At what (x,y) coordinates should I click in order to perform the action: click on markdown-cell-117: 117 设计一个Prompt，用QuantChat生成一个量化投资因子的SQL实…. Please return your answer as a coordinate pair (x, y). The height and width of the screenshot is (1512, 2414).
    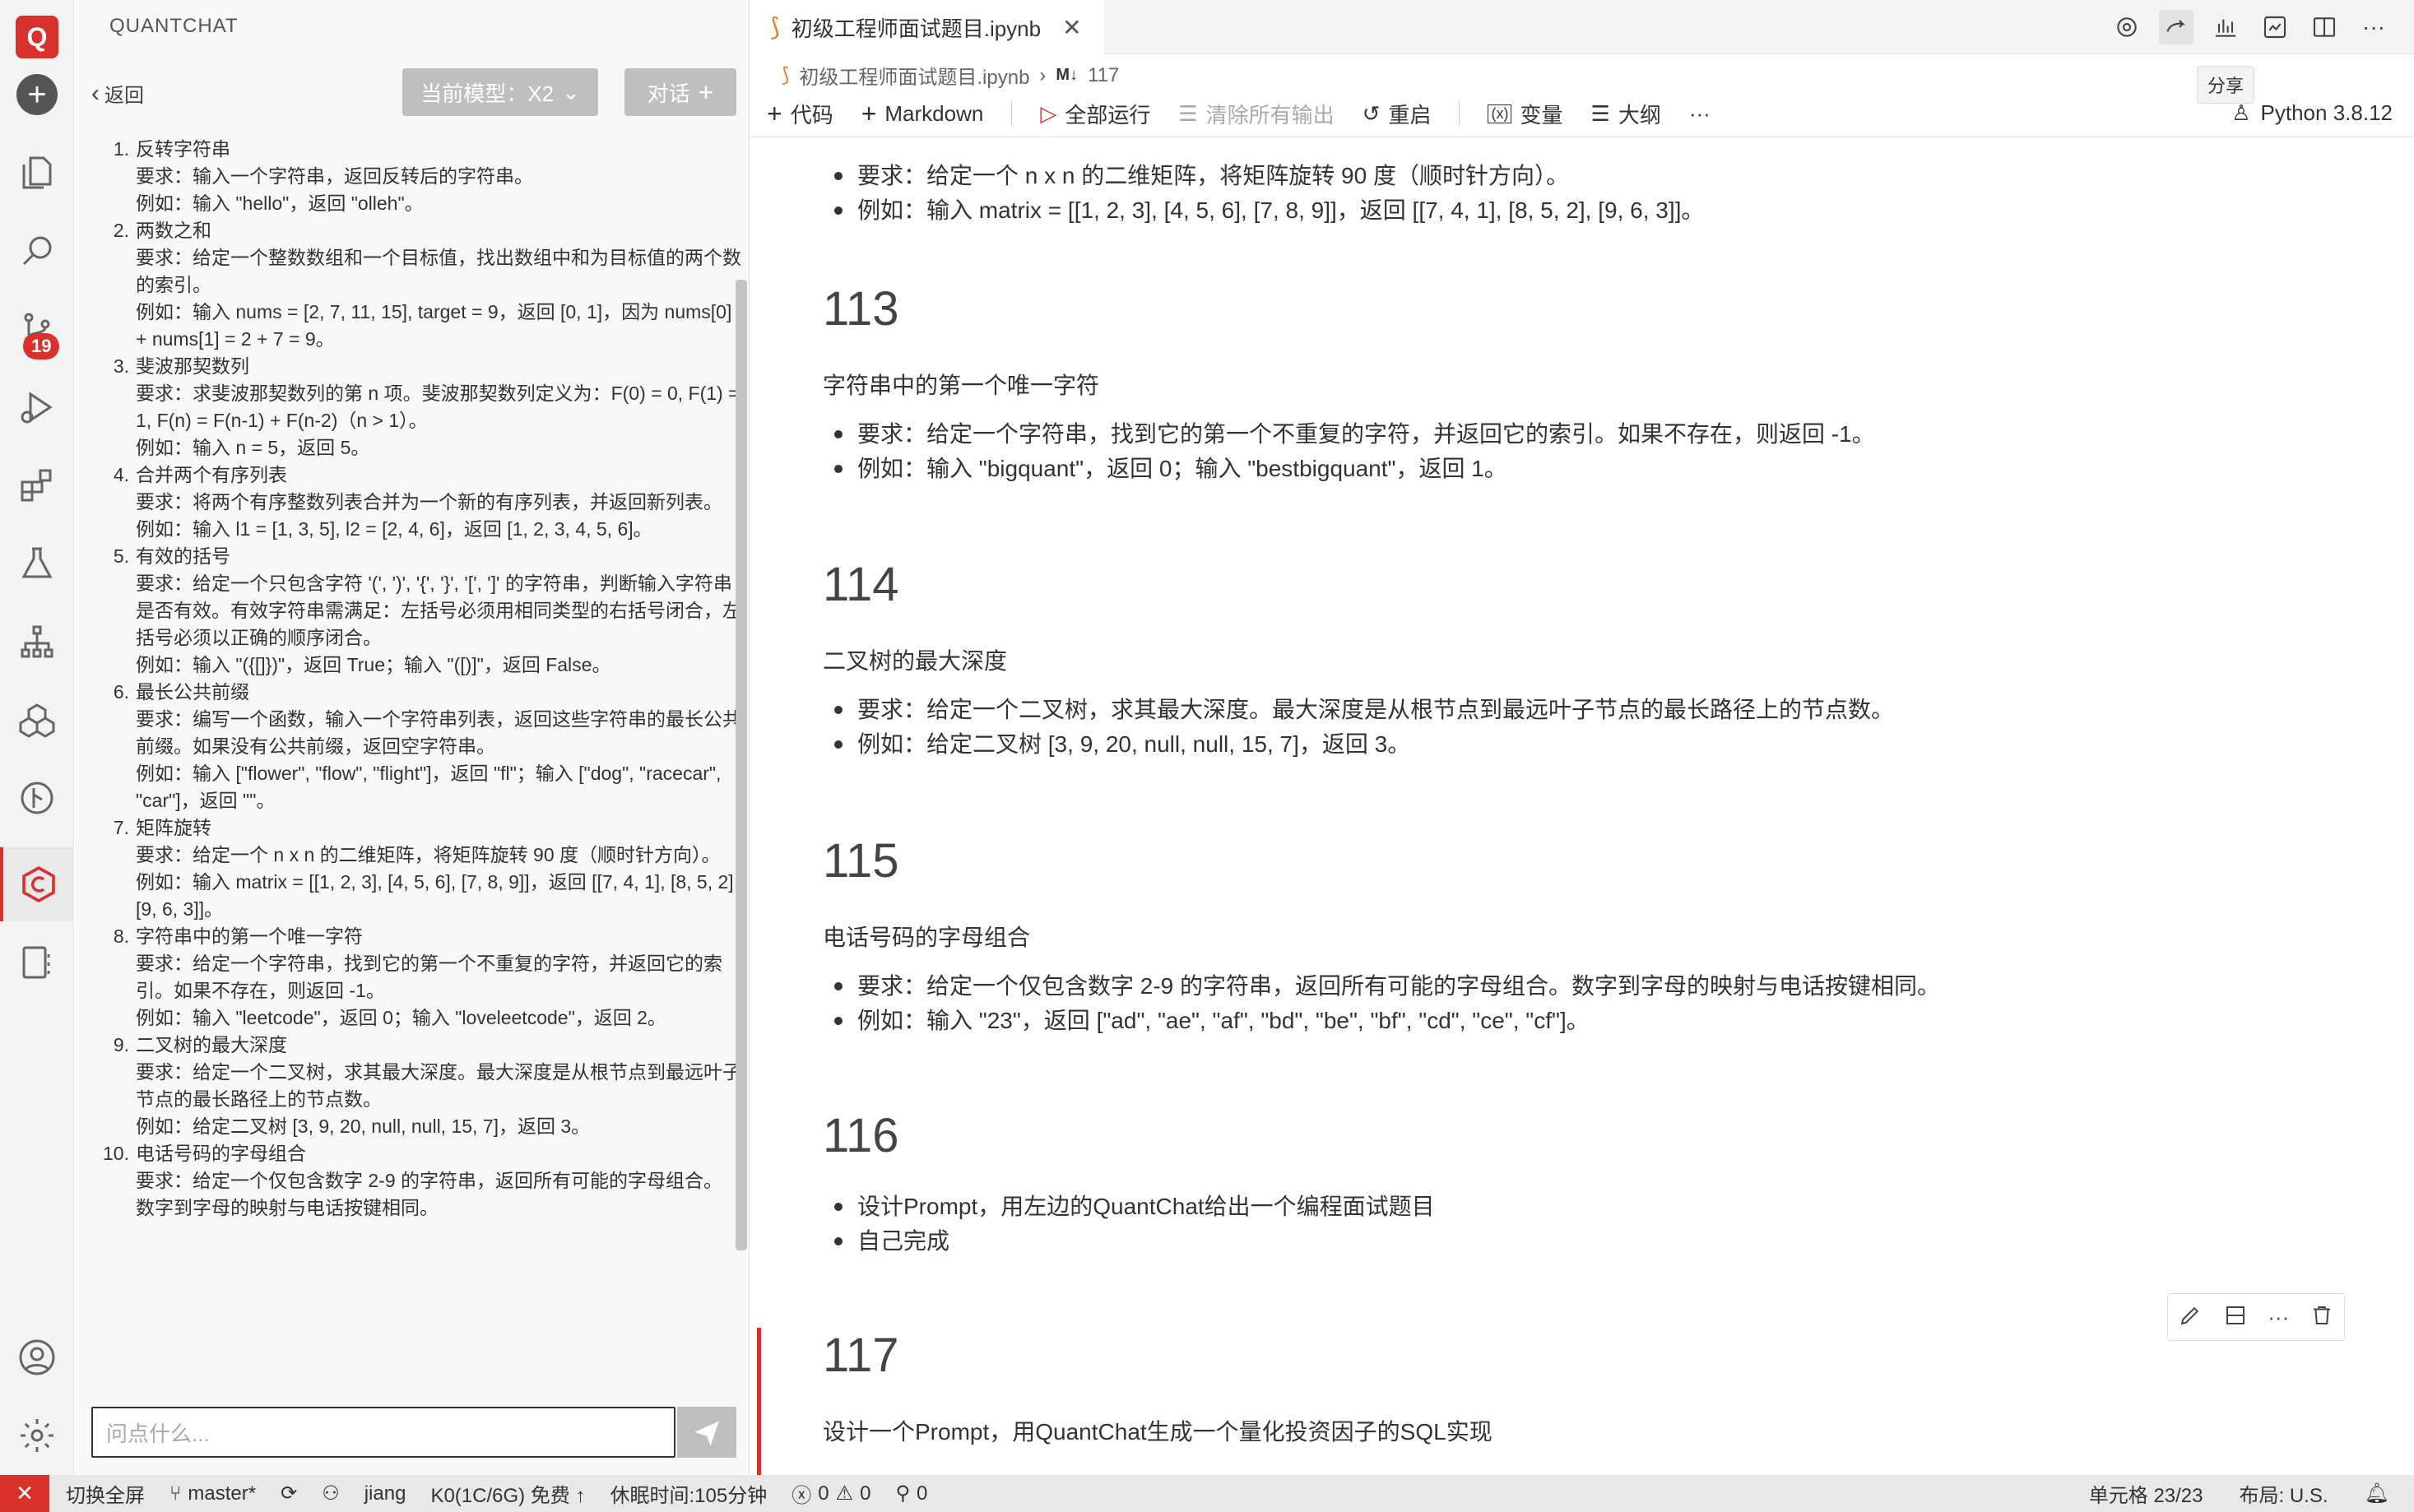
    Looking at the image, I should click on (1563, 1387).